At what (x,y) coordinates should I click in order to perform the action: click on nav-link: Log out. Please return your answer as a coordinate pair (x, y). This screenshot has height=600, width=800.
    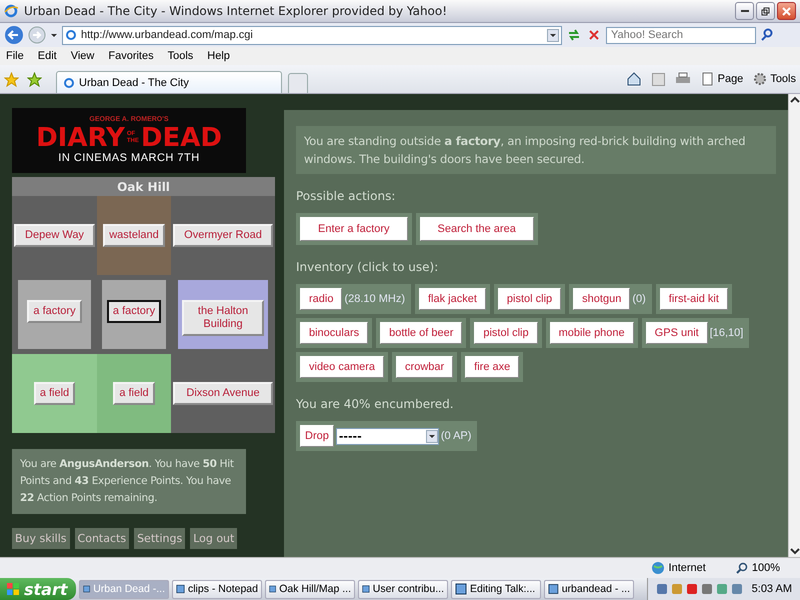
    Looking at the image, I should click on (214, 538).